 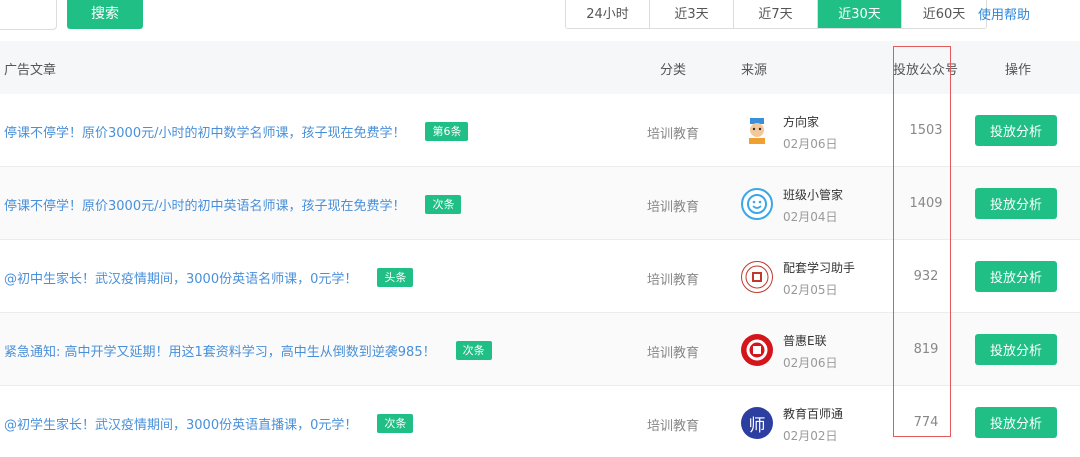 I want to click on ring-logo-icon, so click(x=757, y=350).